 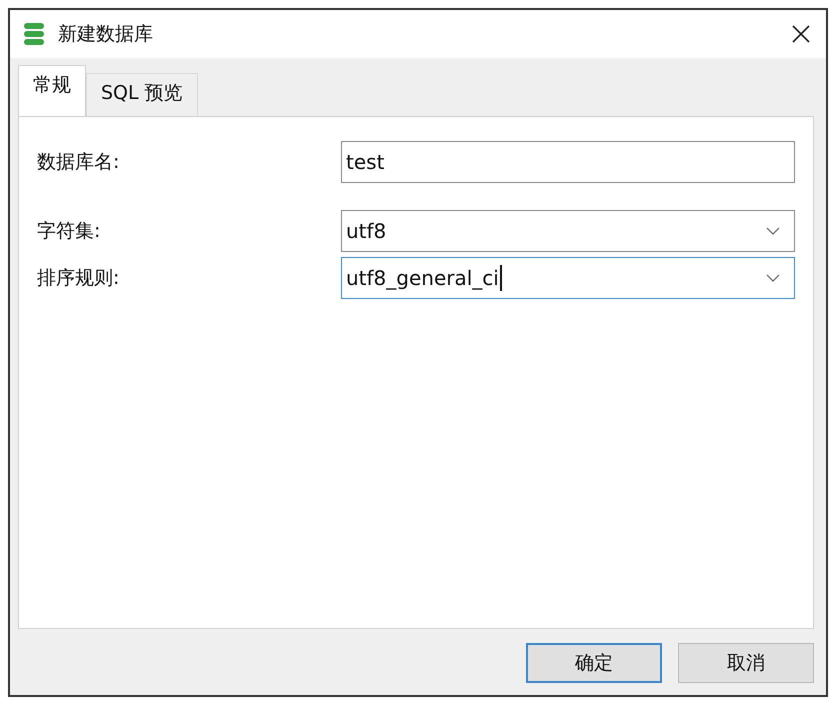 I want to click on input-field: test, so click(x=568, y=161).